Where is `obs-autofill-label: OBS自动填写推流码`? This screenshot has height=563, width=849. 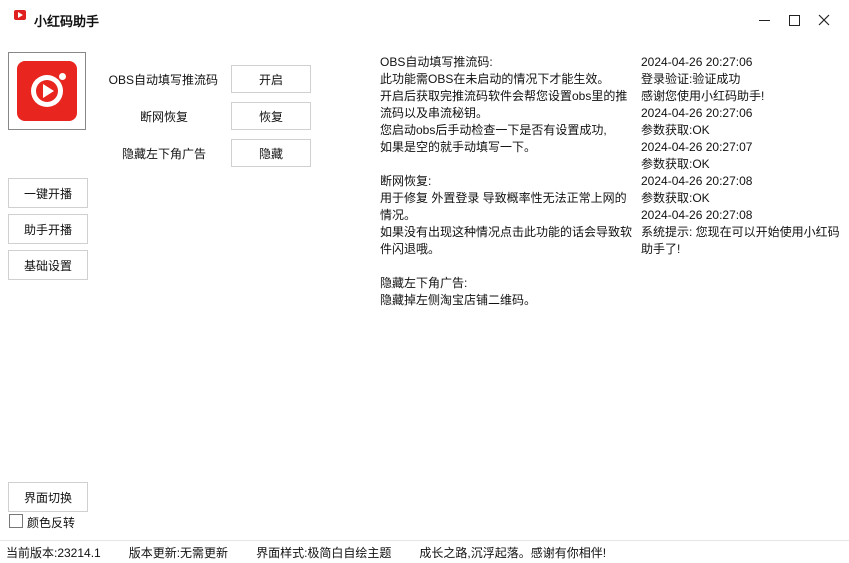 obs-autofill-label: OBS自动填写推流码 is located at coordinates (163, 80).